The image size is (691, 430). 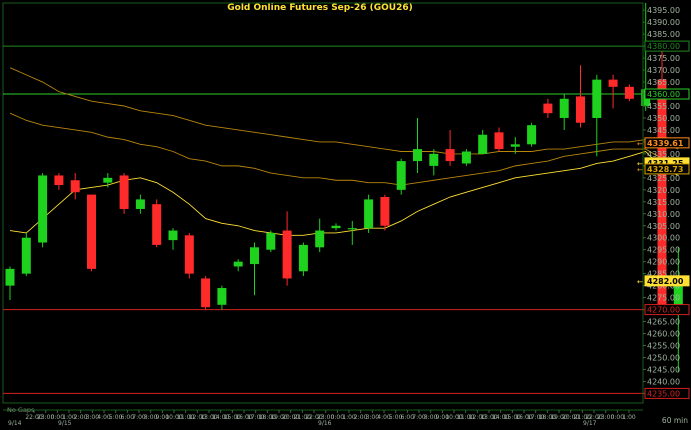 I want to click on chart-title: Gold Online Futures Sep-26 (GOU26), so click(x=319, y=8).